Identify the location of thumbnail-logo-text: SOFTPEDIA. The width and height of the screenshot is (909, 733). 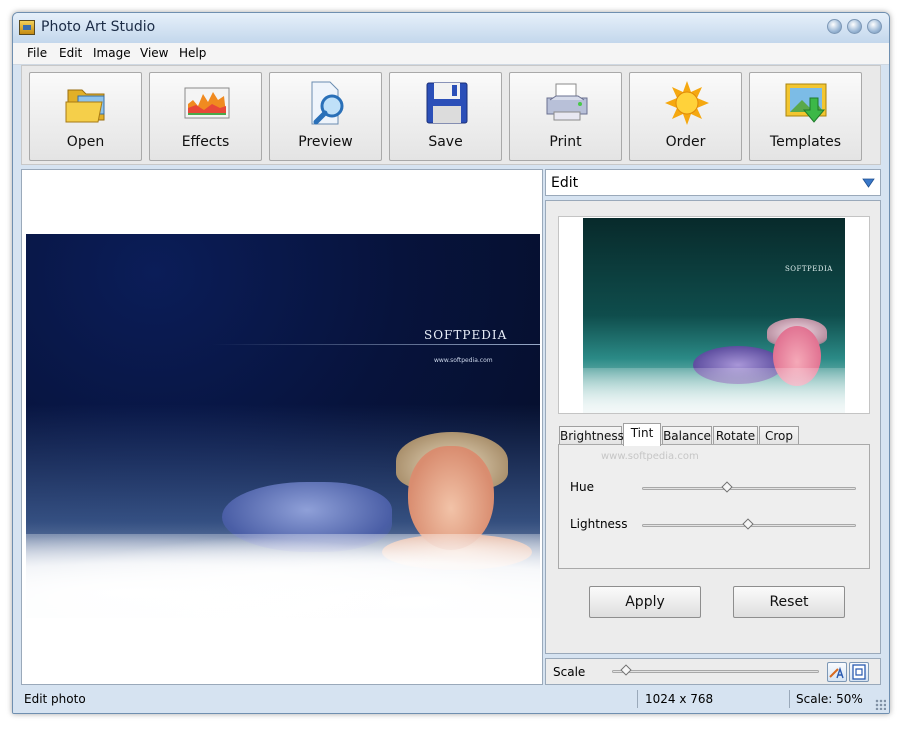
(809, 269).